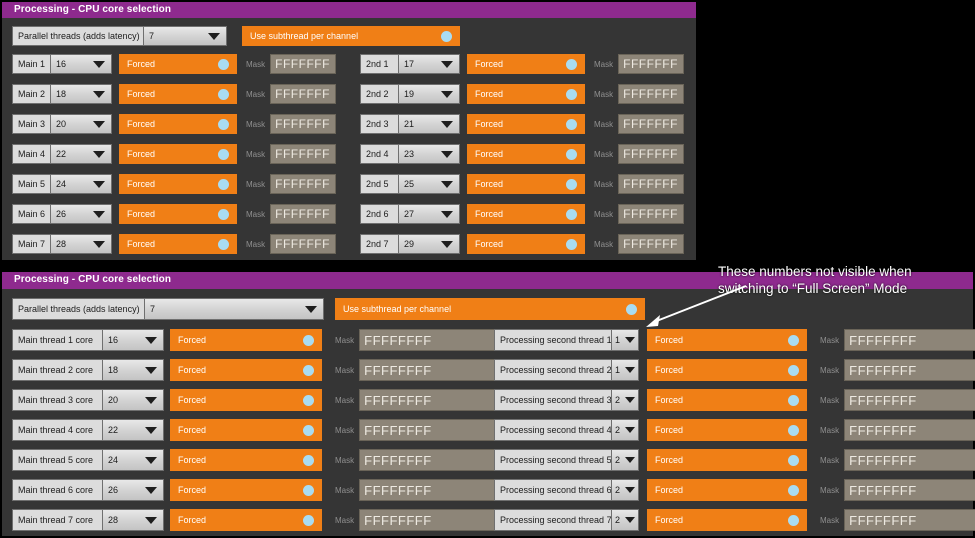 The image size is (975, 538). What do you see at coordinates (234, 309) in the screenshot?
I see `bottom-parallel-threads-combo: 7` at bounding box center [234, 309].